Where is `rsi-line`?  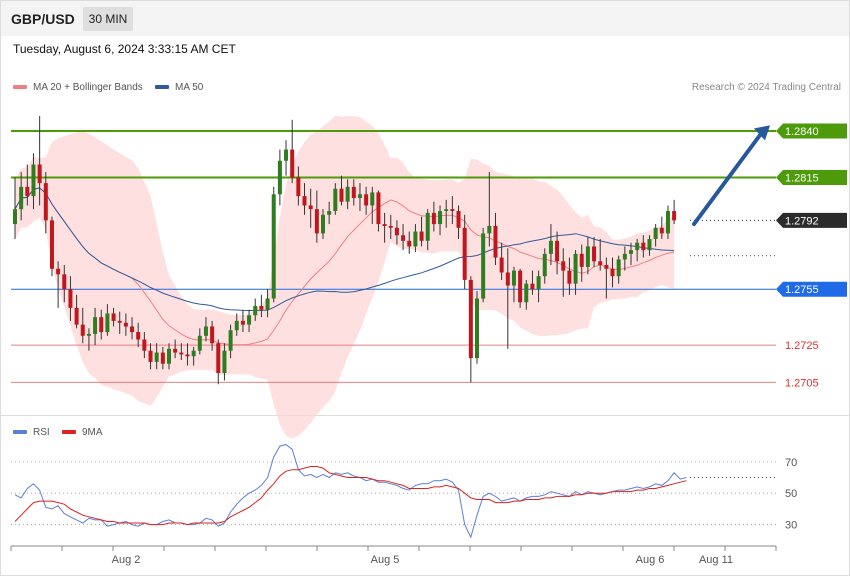 rsi-line is located at coordinates (350, 491).